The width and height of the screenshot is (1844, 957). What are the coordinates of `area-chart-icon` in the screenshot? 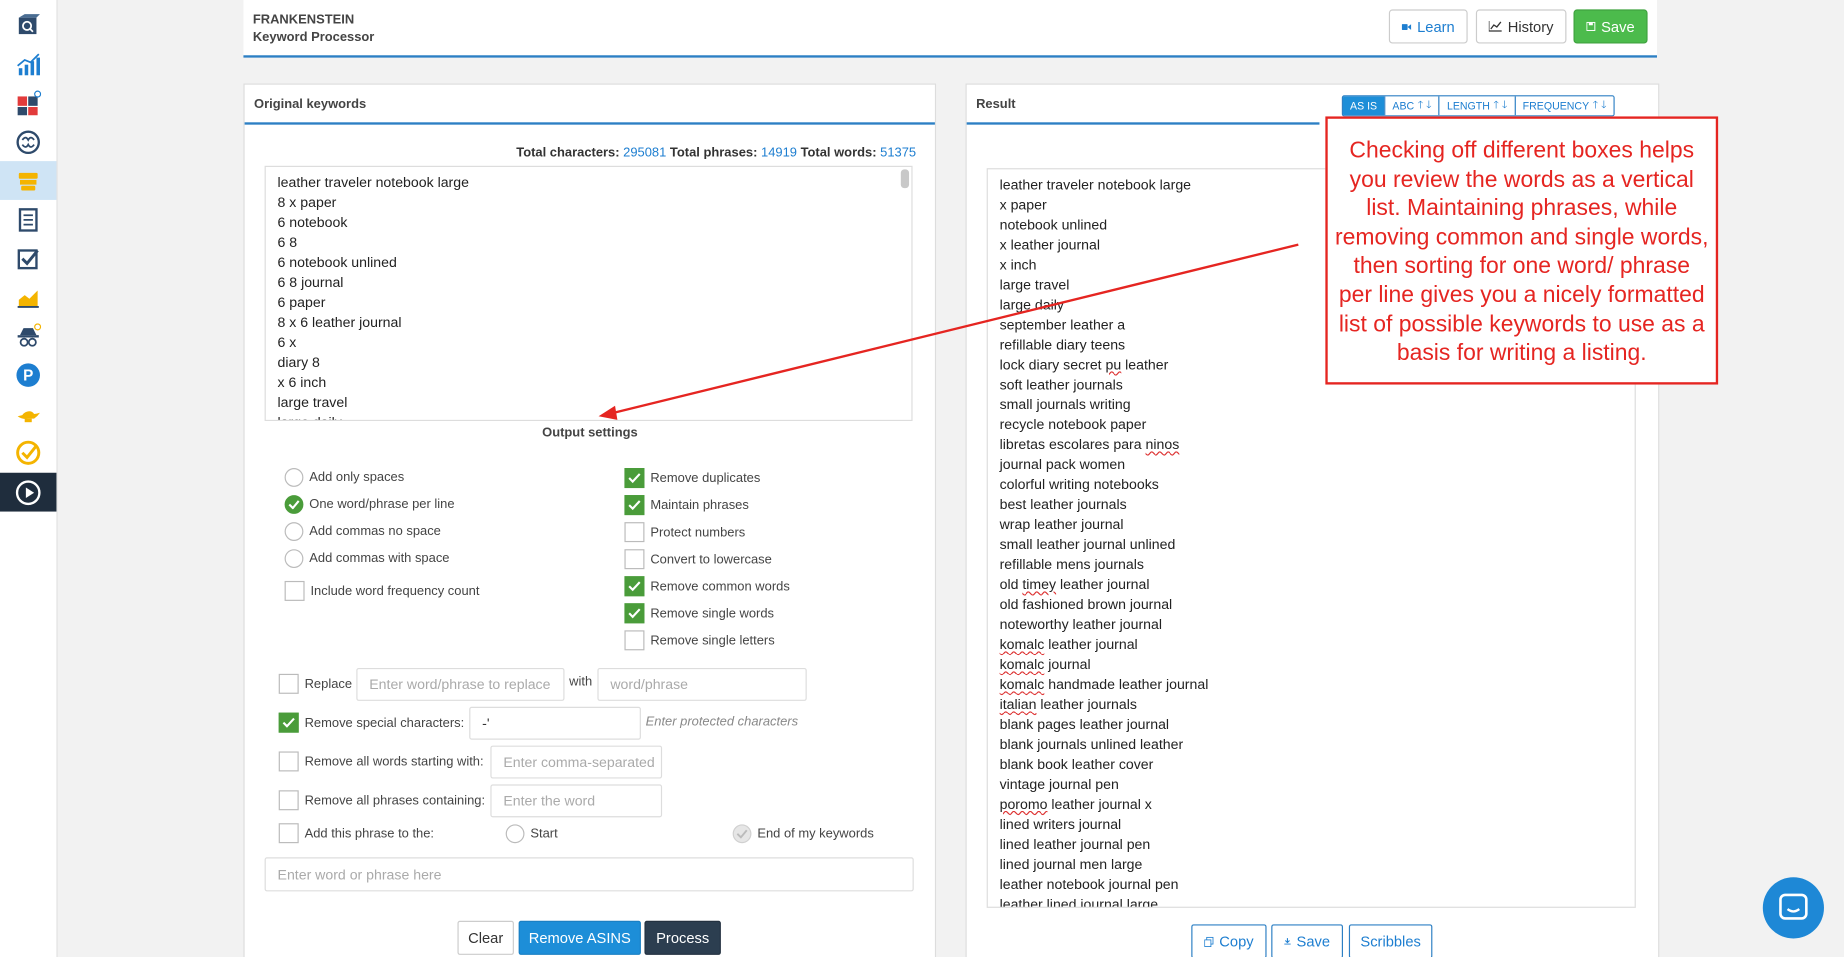 It's located at (28, 297).